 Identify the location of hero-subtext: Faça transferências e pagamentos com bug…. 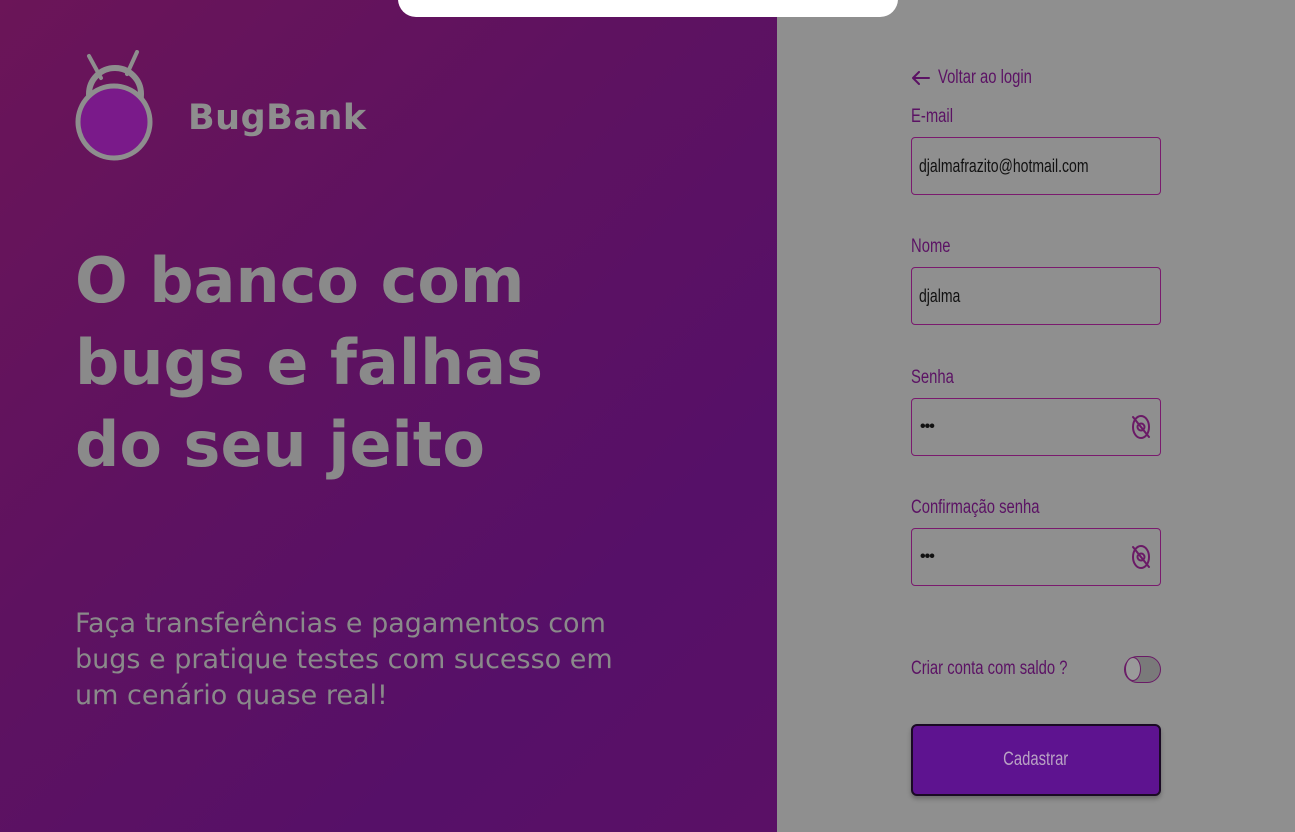
(355, 660).